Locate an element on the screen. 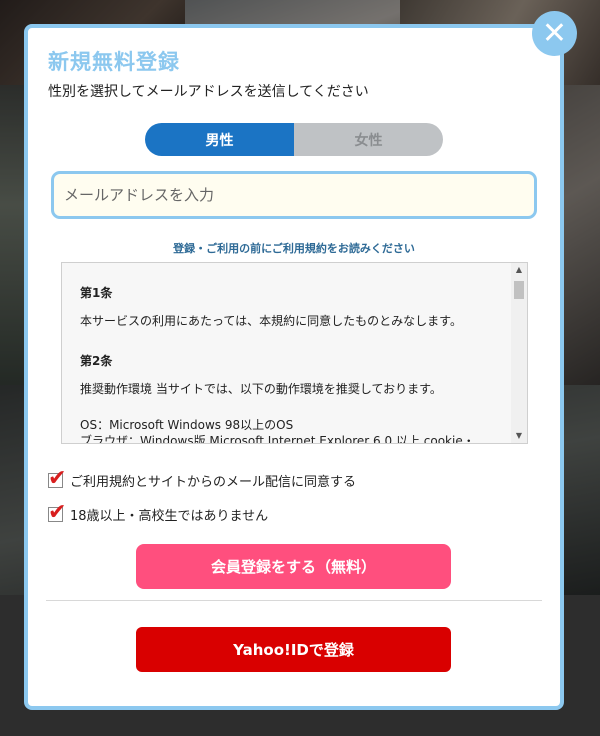 The height and width of the screenshot is (736, 600). register-button: 会員登録をする（無料） is located at coordinates (293, 566).